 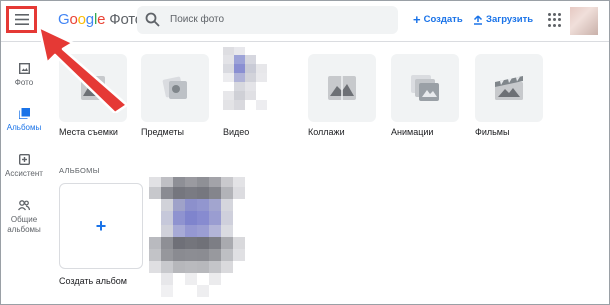 I want to click on hamburger-menu-icon, so click(x=21, y=19).